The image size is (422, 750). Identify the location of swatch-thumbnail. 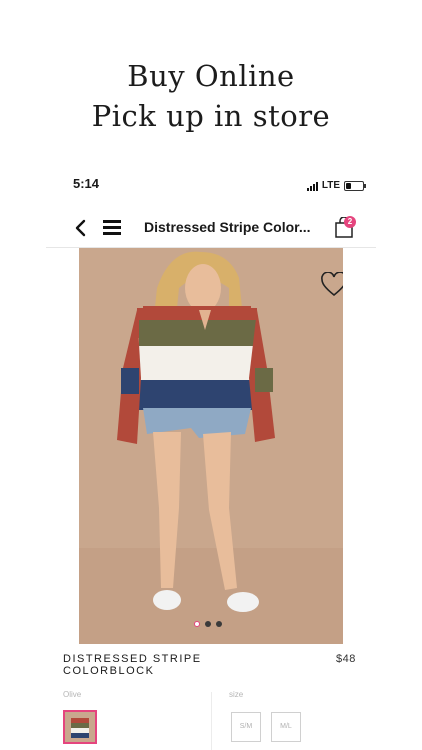
(80, 727).